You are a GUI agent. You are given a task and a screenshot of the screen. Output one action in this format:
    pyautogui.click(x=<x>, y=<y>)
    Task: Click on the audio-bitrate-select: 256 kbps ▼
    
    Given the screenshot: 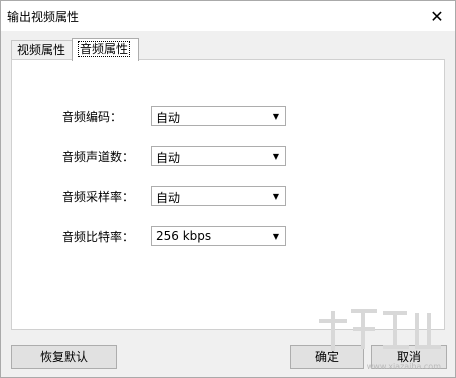 What is the action you would take?
    pyautogui.click(x=218, y=236)
    